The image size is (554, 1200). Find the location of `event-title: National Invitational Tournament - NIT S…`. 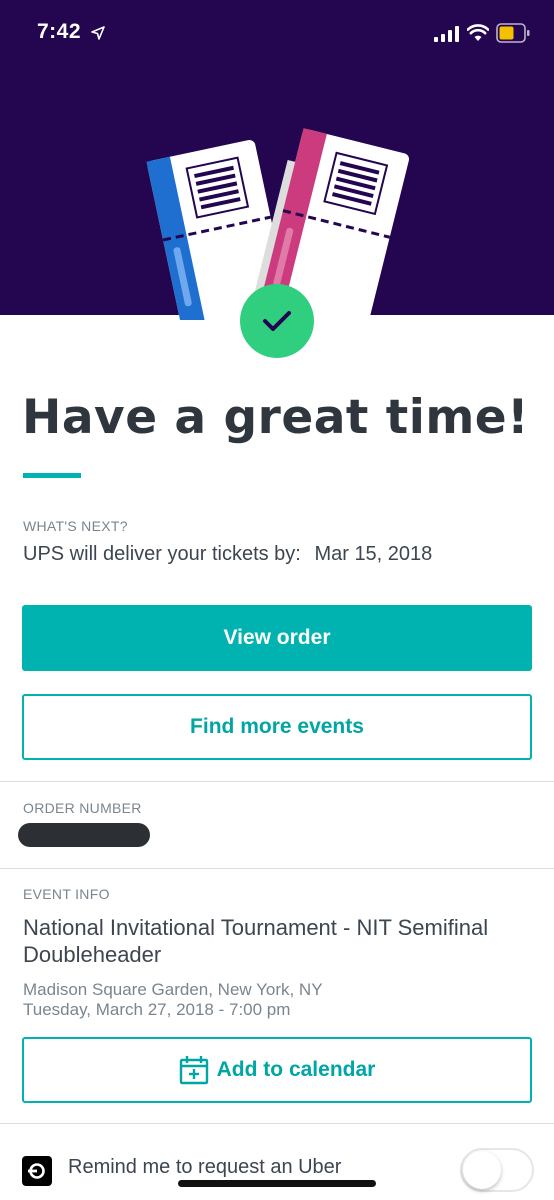

event-title: National Invitational Tournament - NIT S… is located at coordinates (256, 941).